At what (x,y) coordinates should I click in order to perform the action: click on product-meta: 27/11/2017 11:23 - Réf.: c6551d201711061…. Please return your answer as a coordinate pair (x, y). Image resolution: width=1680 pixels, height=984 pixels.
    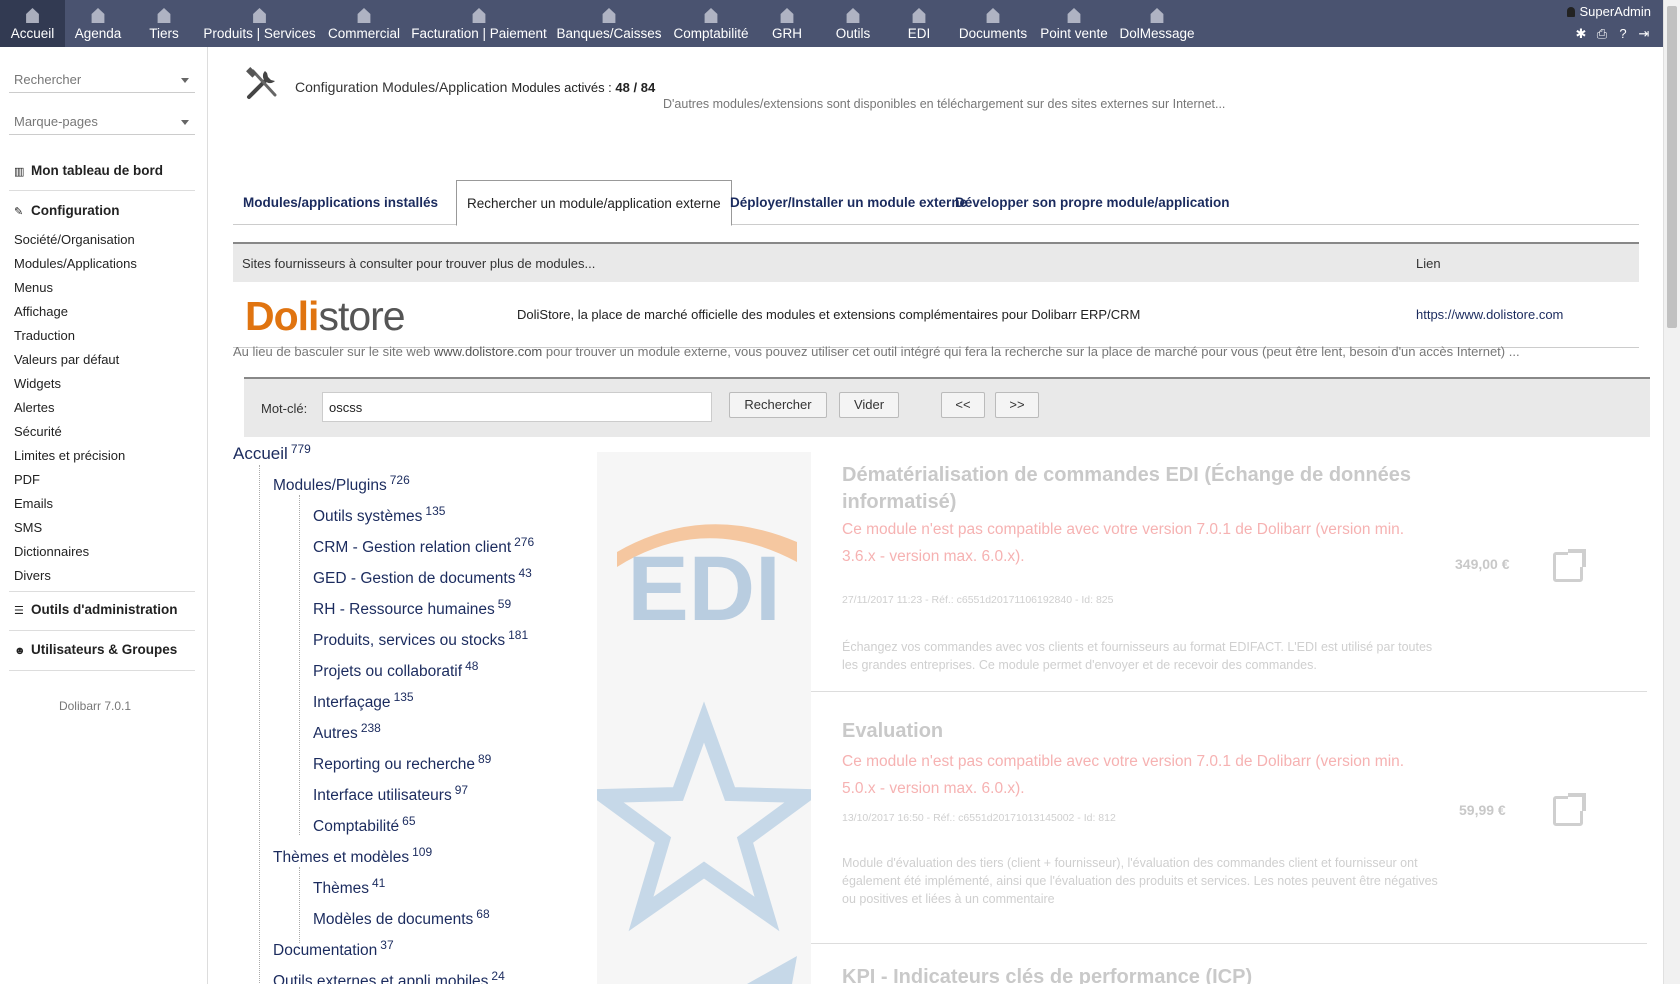
    Looking at the image, I should click on (978, 600).